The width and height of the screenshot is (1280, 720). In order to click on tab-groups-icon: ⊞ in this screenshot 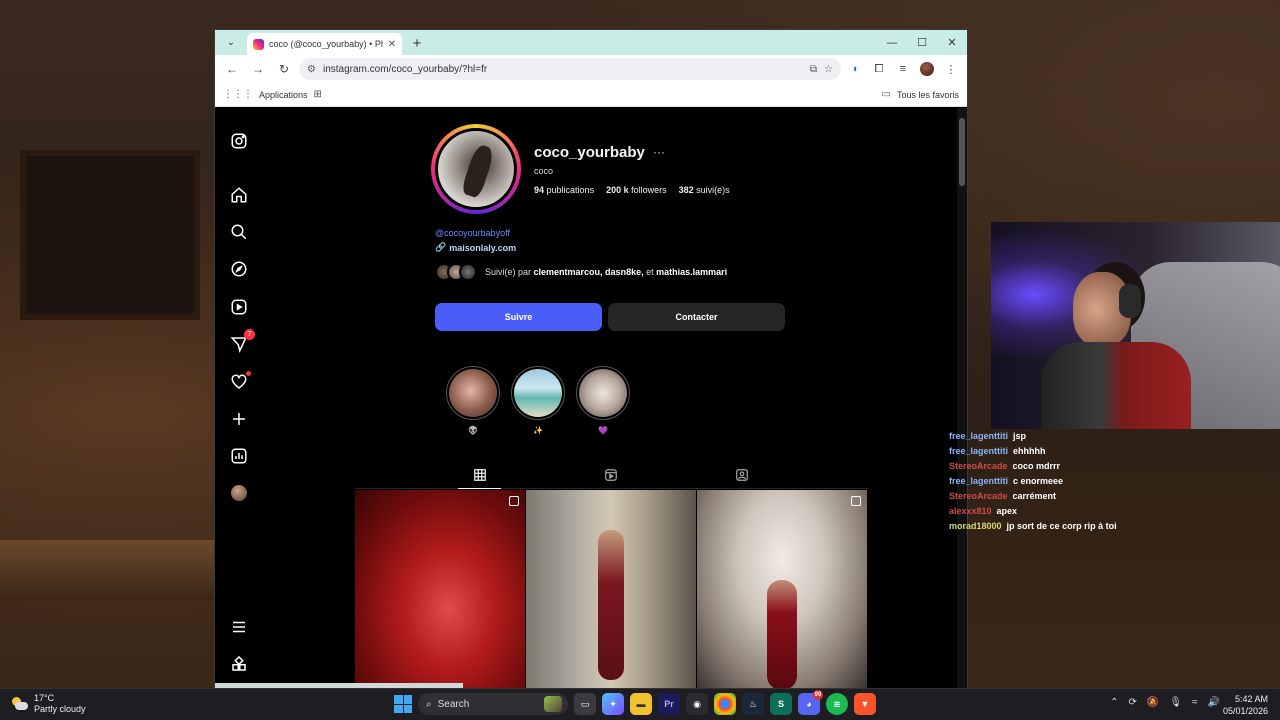, I will do `click(318, 94)`.